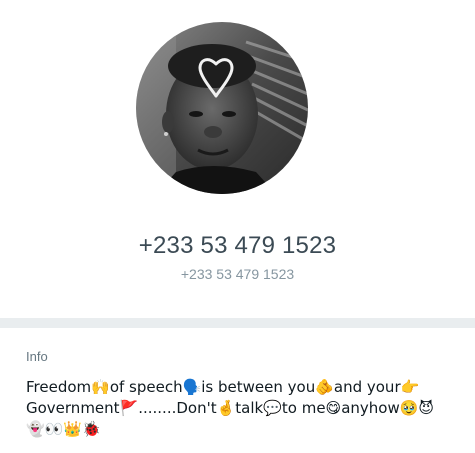 The image size is (475, 453). Describe the element at coordinates (37, 356) in the screenshot. I see `info-label: Info` at that location.